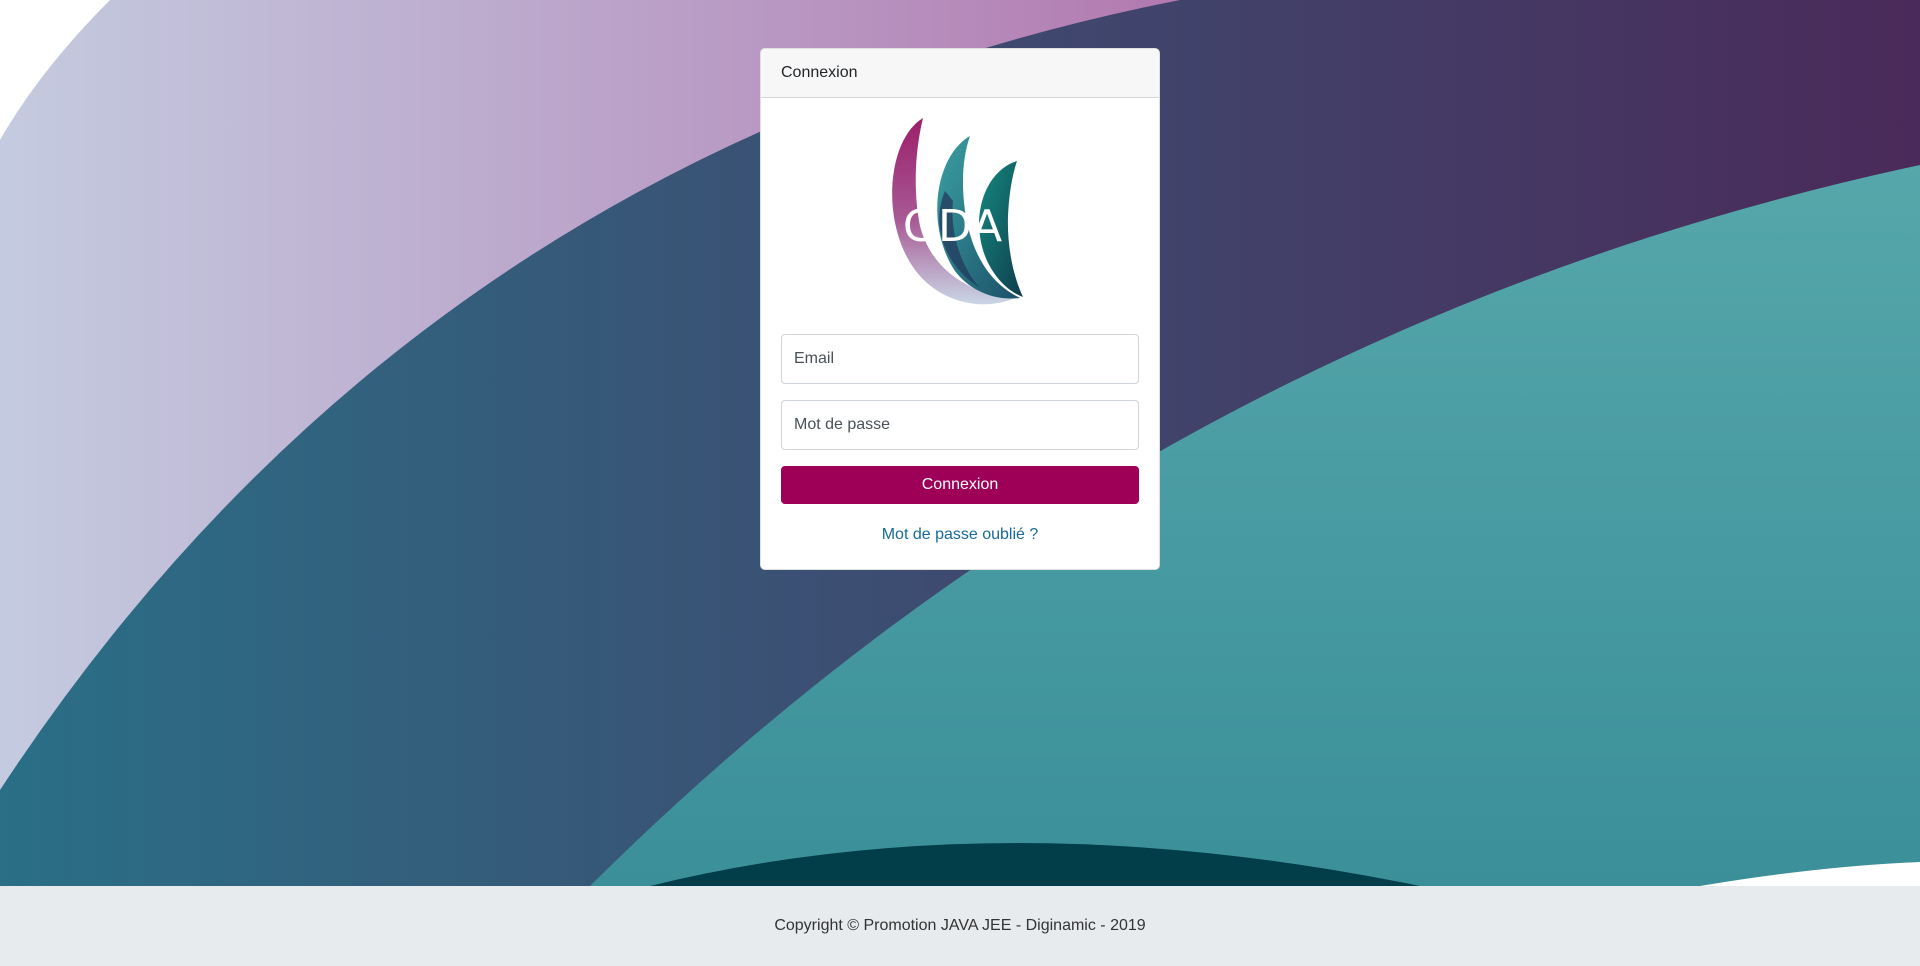 The height and width of the screenshot is (966, 1920). I want to click on login-button-label: Connexion, so click(960, 484).